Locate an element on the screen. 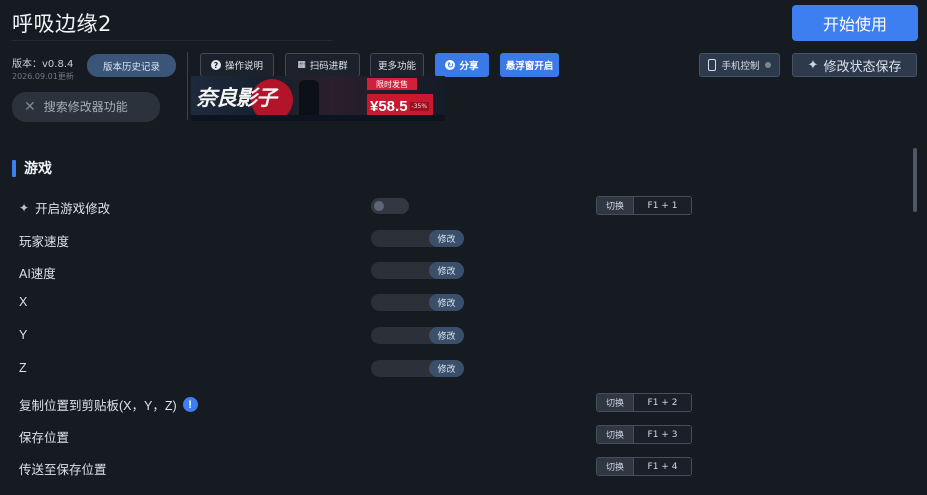  manual-button: ? 操作说明 is located at coordinates (237, 65).